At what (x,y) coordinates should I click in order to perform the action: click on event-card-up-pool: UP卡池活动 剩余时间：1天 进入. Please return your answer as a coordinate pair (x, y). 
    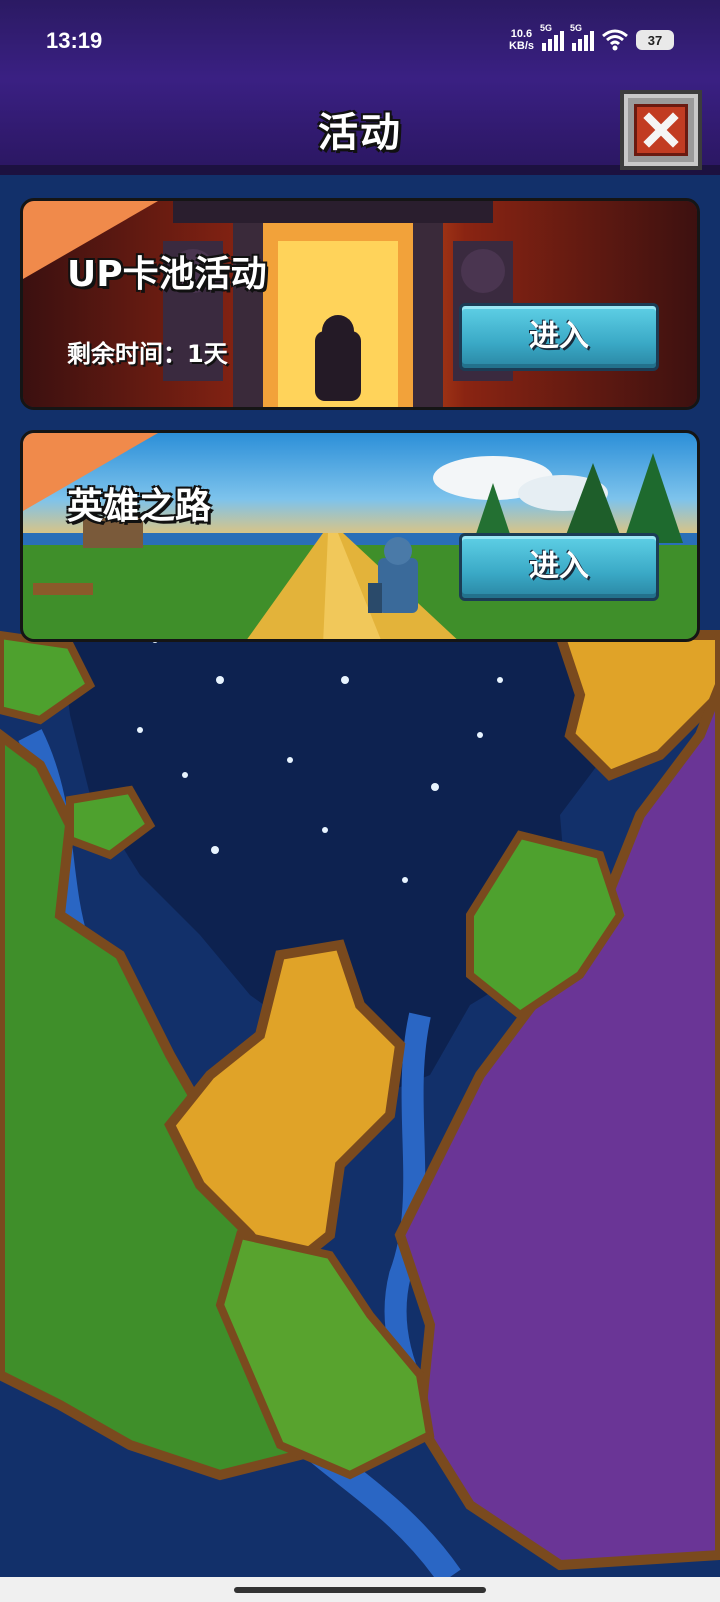
    Looking at the image, I should click on (360, 304).